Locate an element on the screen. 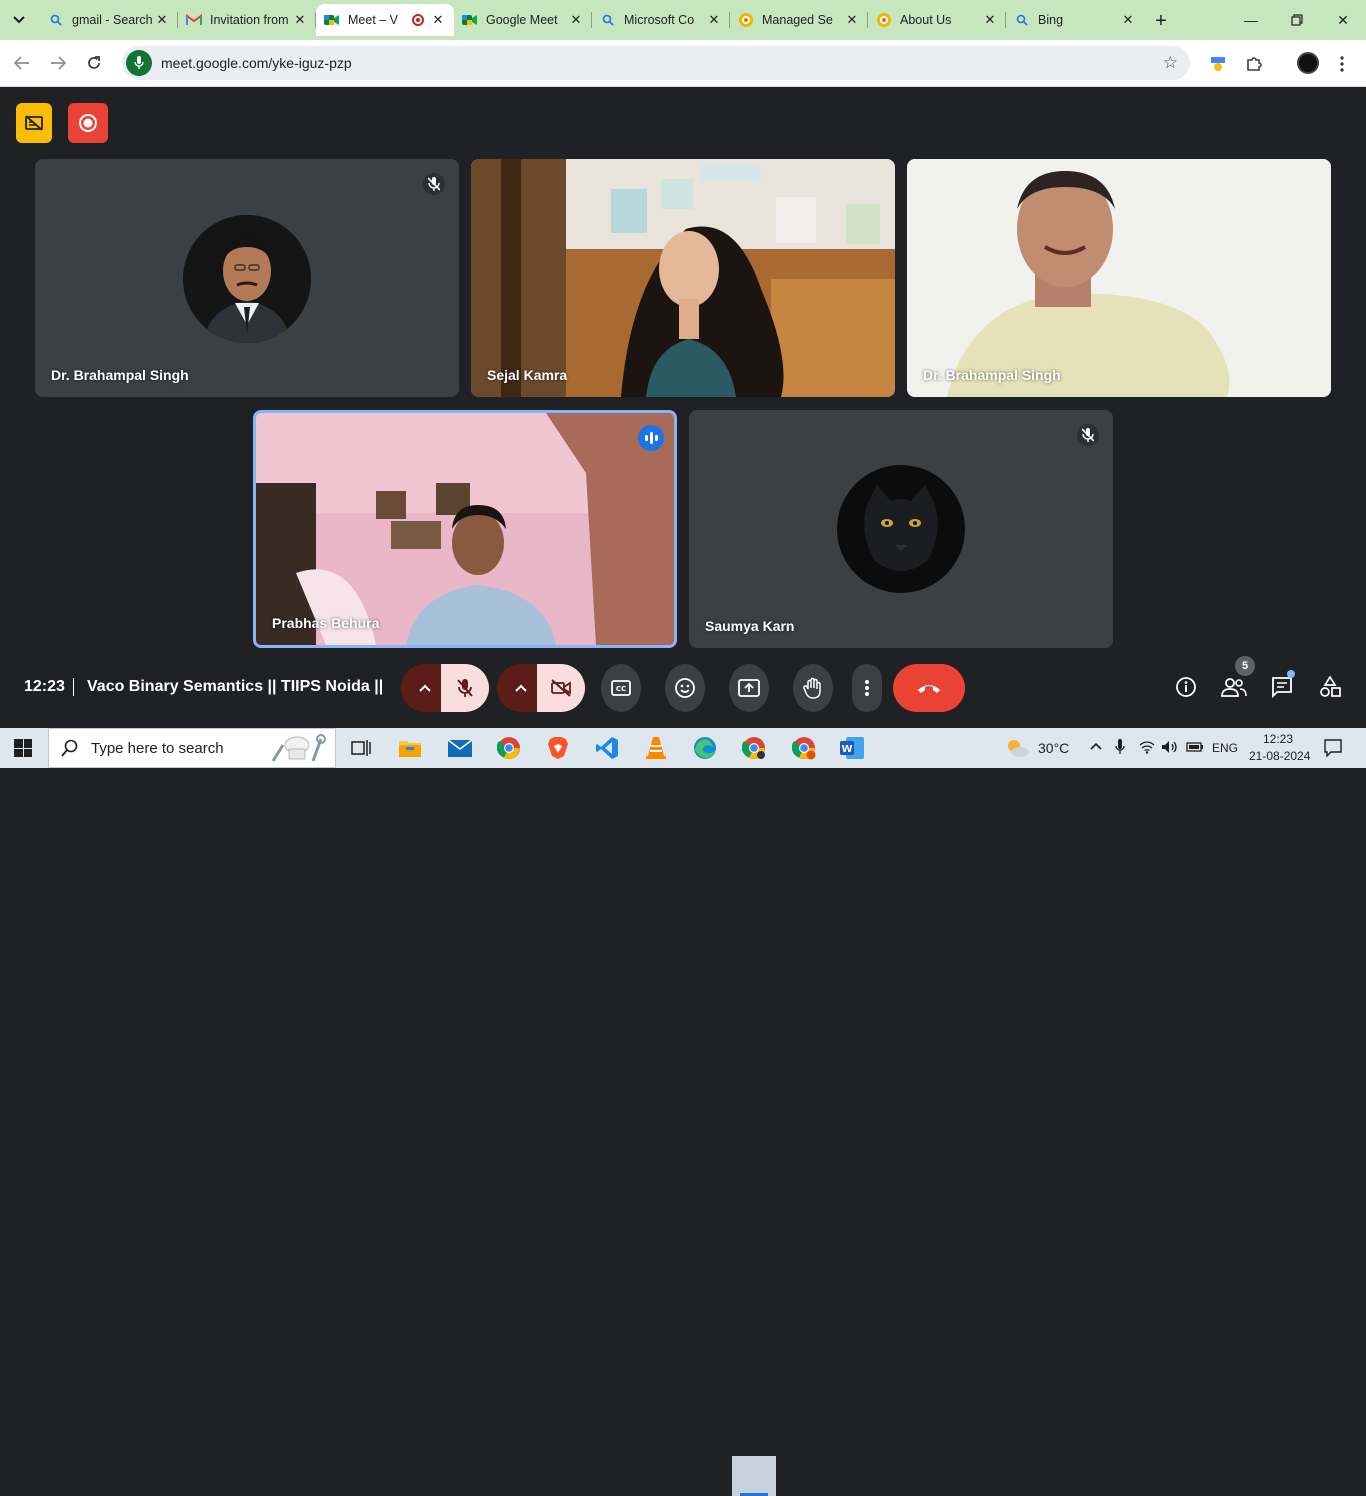  battery-icon is located at coordinates (1195, 748).